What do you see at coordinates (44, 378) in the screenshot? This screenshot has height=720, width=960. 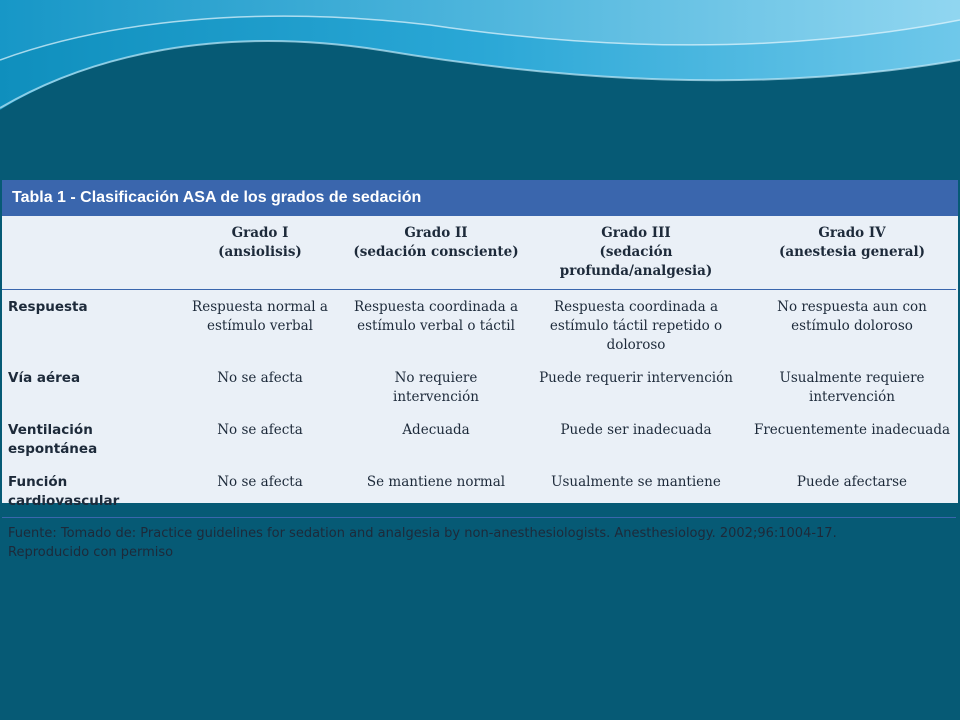 I see `row-label: Vía aérea` at bounding box center [44, 378].